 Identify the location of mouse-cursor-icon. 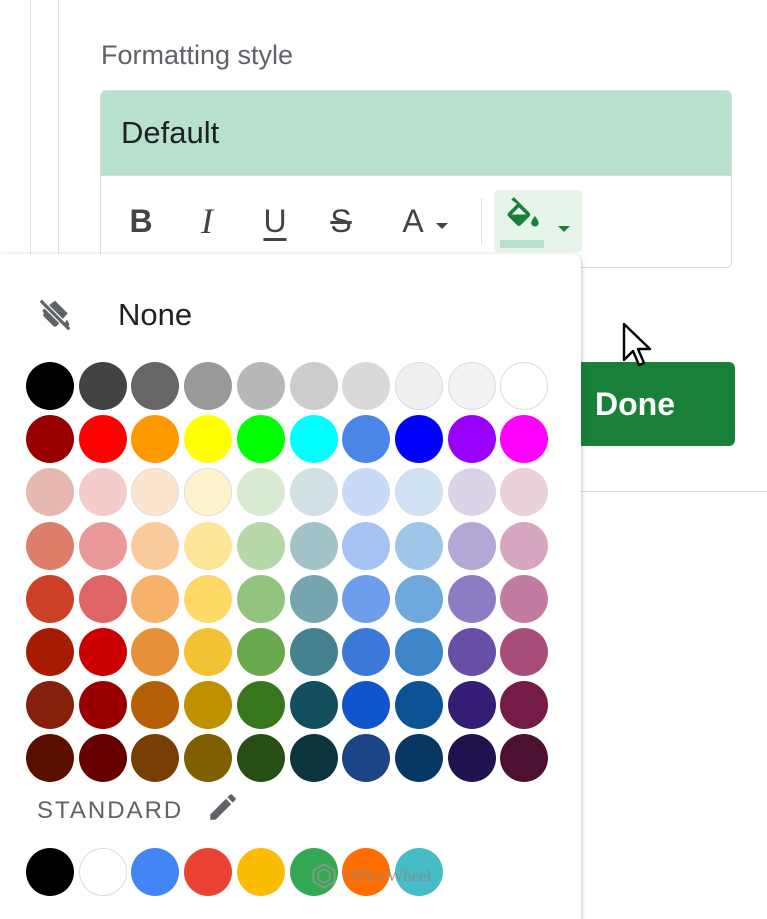
(637, 344).